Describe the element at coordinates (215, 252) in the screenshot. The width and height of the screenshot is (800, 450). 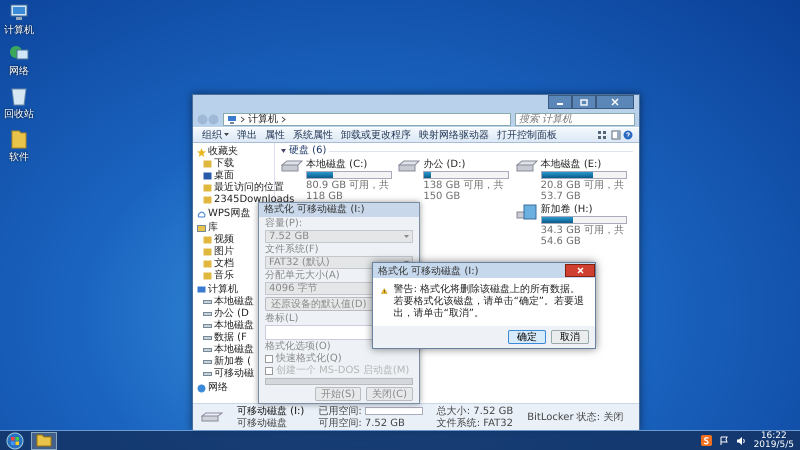
I see `sidebar-item: 图片` at that location.